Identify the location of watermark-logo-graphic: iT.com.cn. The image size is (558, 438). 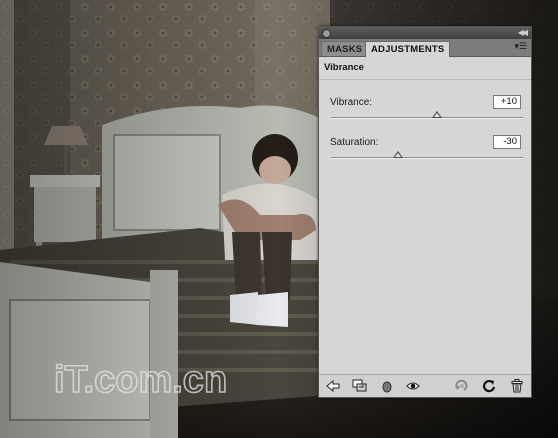
(140, 380).